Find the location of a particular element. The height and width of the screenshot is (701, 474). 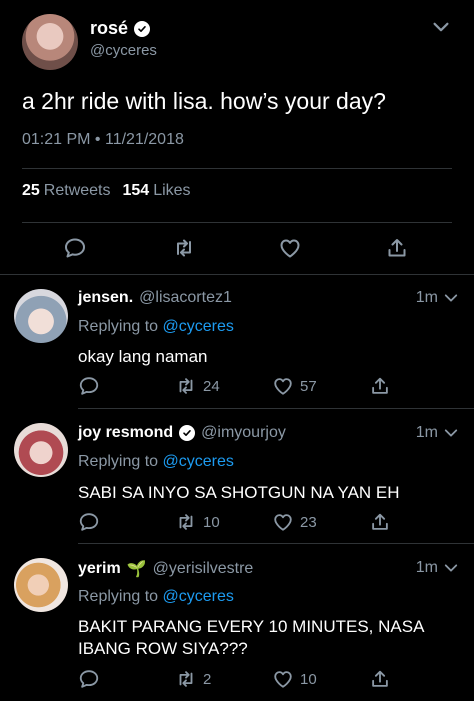

like-count: 57 is located at coordinates (308, 386).